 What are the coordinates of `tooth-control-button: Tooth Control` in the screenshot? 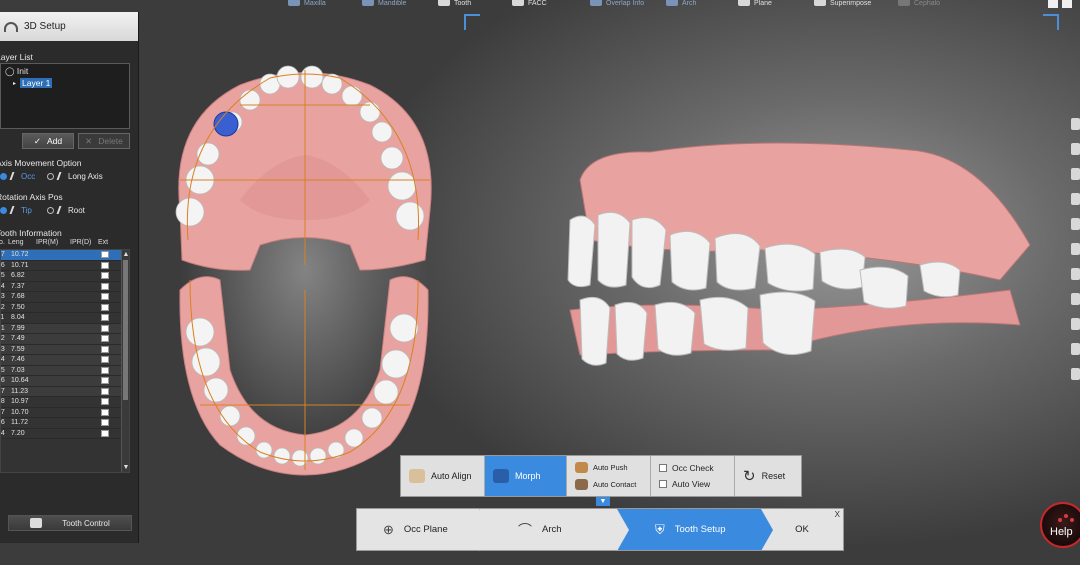 It's located at (70, 523).